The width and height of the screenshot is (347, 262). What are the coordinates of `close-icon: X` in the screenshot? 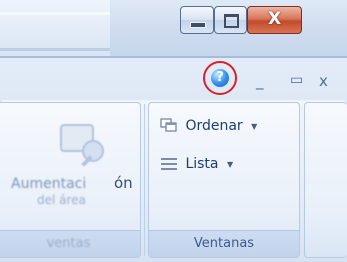 It's located at (274, 19).